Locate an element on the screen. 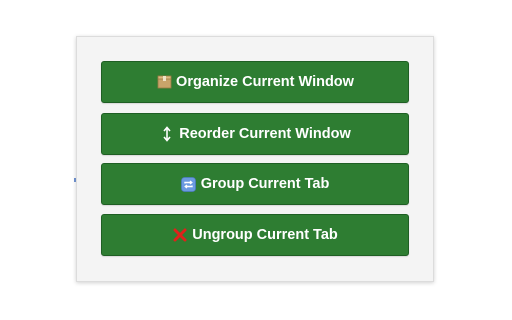  organize-window-button: Organize Current Window is located at coordinates (255, 82).